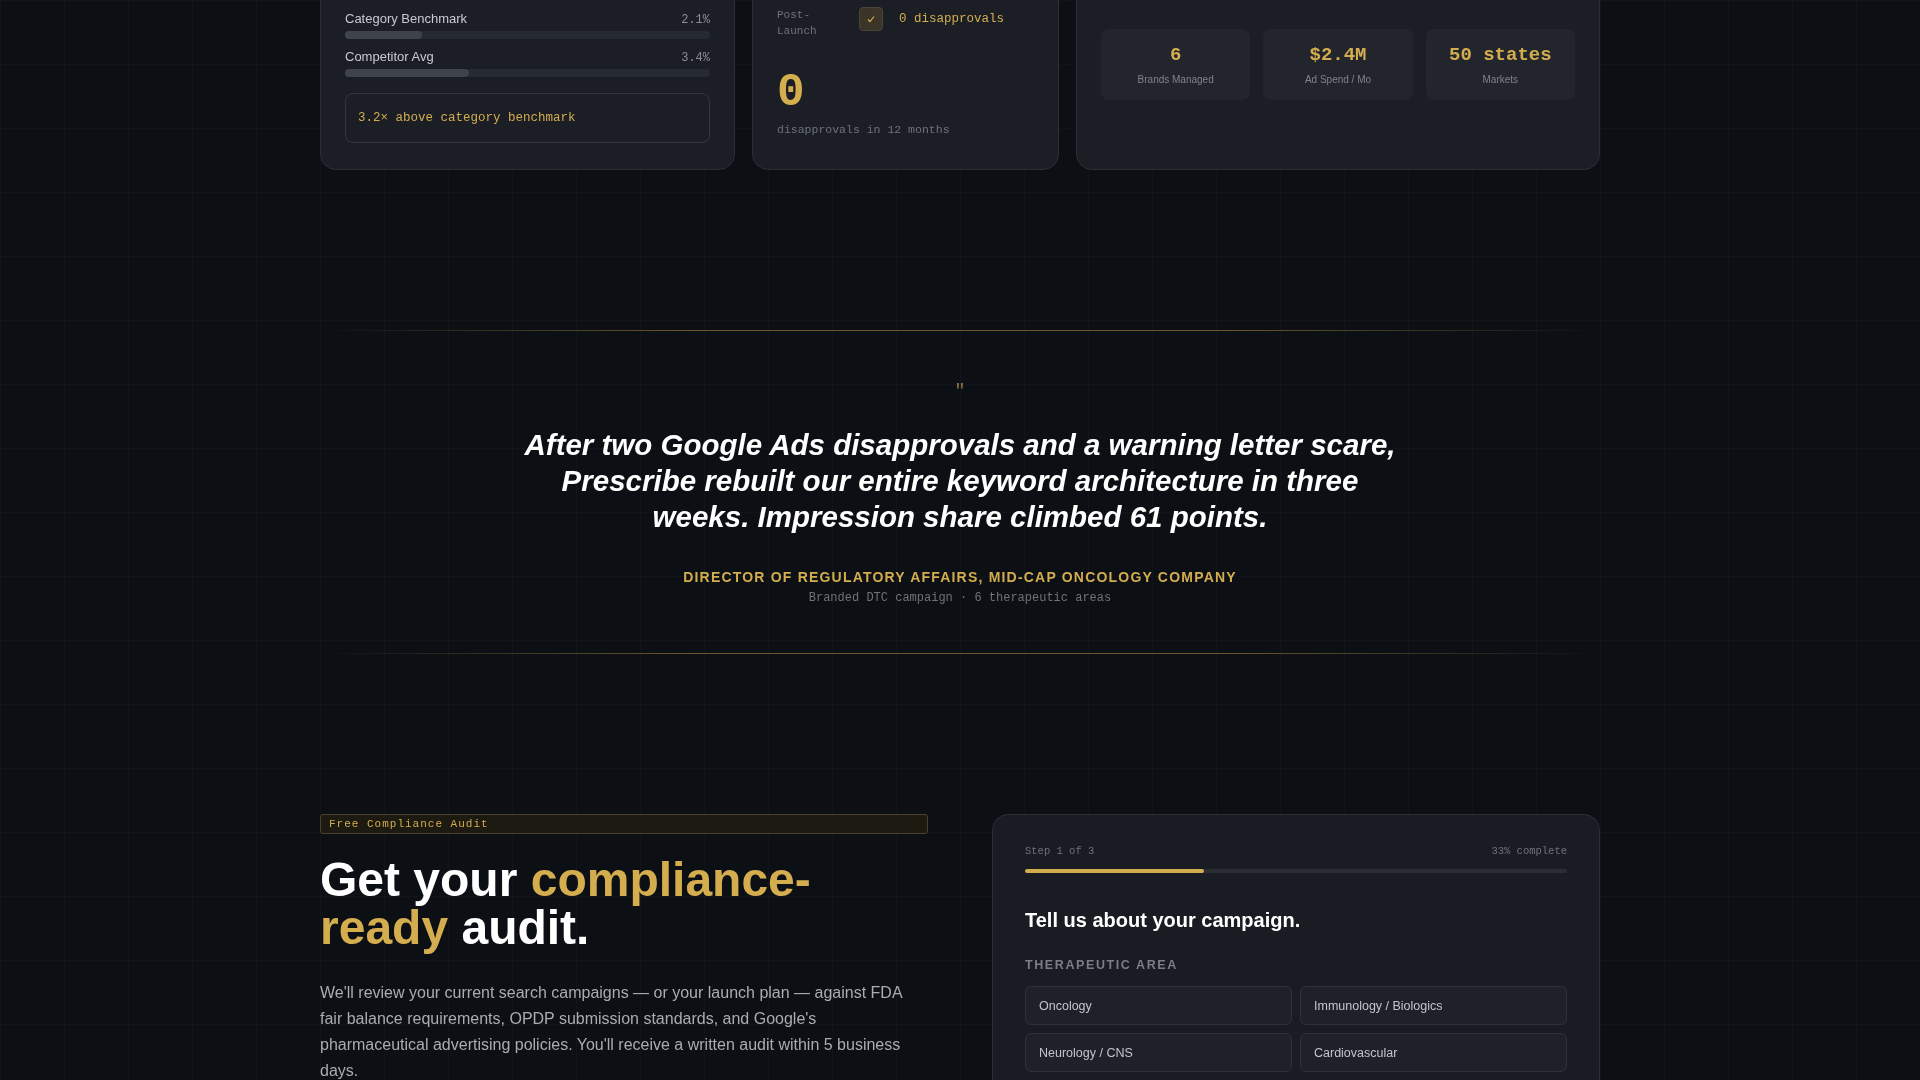 The width and height of the screenshot is (1920, 1080). Describe the element at coordinates (1175, 79) in the screenshot. I see `stat-label: Brands Managed` at that location.